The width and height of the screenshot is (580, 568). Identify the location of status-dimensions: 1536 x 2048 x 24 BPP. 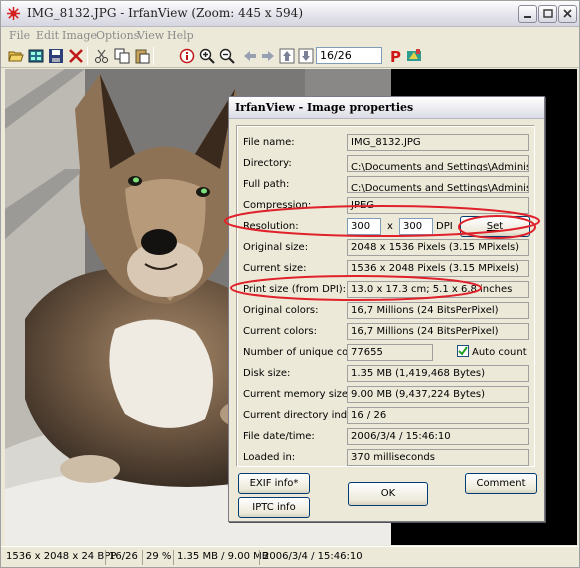
(61, 556).